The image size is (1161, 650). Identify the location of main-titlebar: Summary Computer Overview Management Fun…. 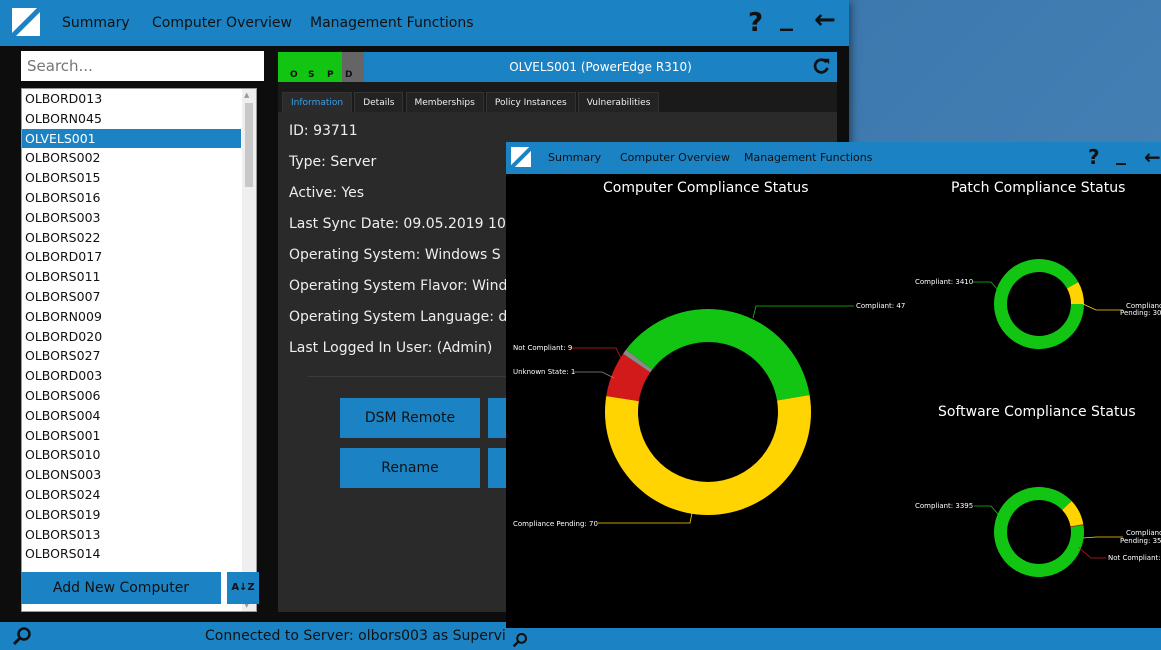
(424, 23).